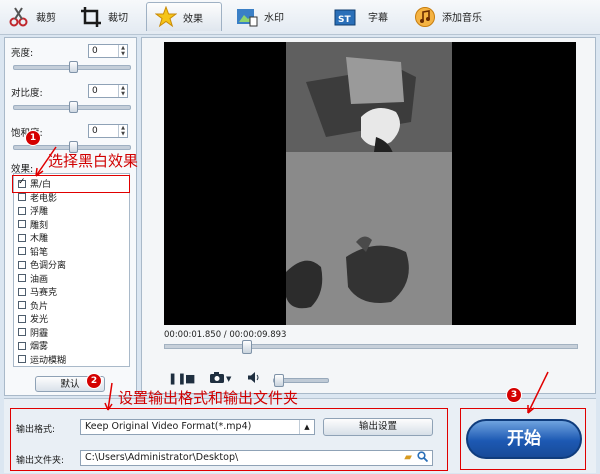 The image size is (600, 474). Describe the element at coordinates (208, 398) in the screenshot. I see `step2-annotation-text: 设置输出格式和输出文件夹` at that location.